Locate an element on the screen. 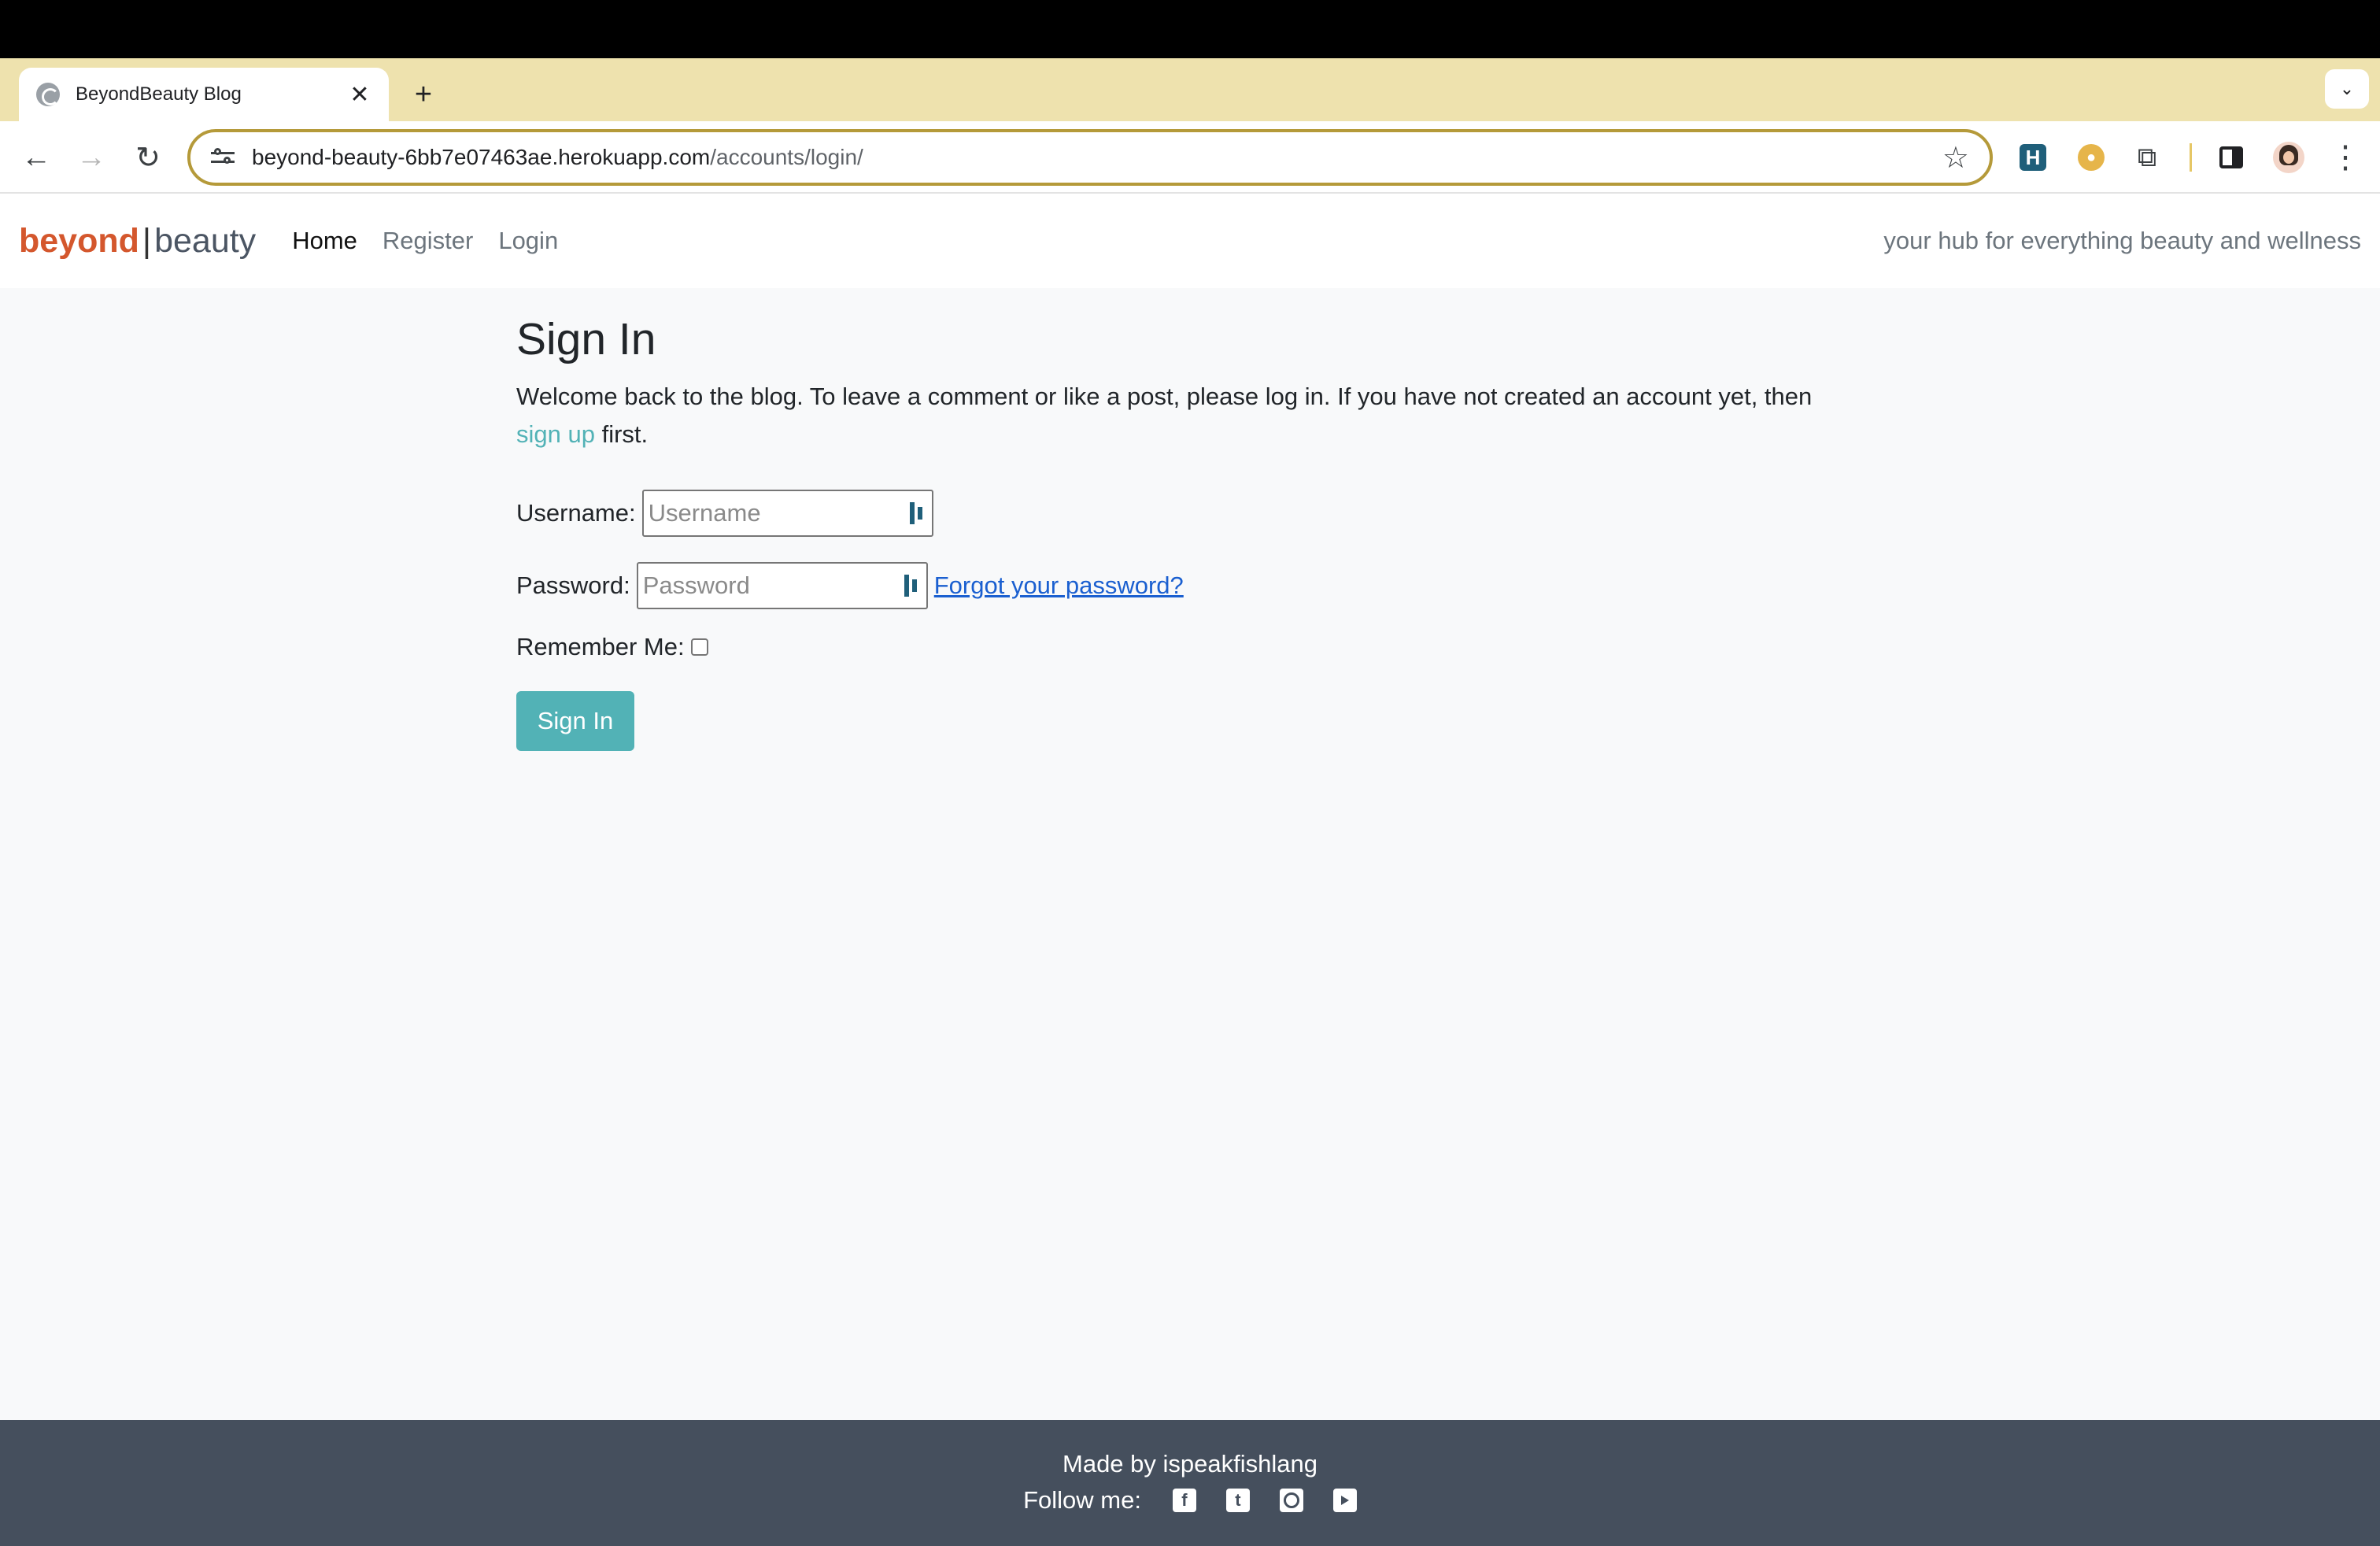 The width and height of the screenshot is (2380, 1546). toolbar-divider is located at coordinates (2191, 157).